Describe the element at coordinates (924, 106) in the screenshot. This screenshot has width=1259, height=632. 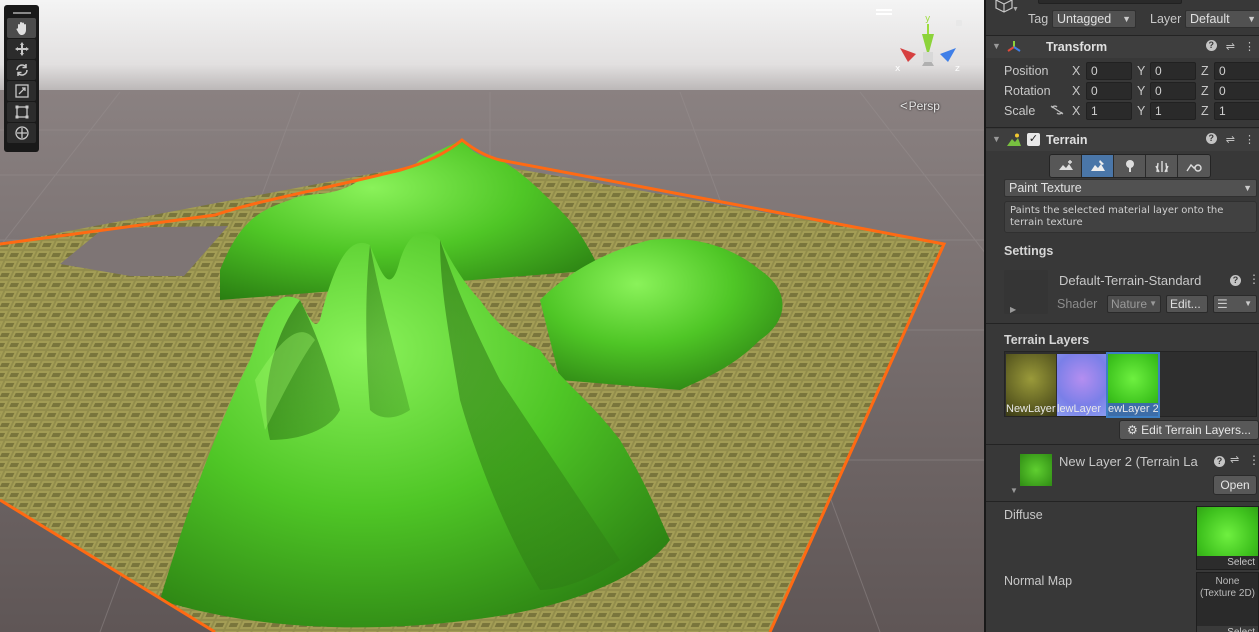
I see `camera-projection-label: Persp` at that location.